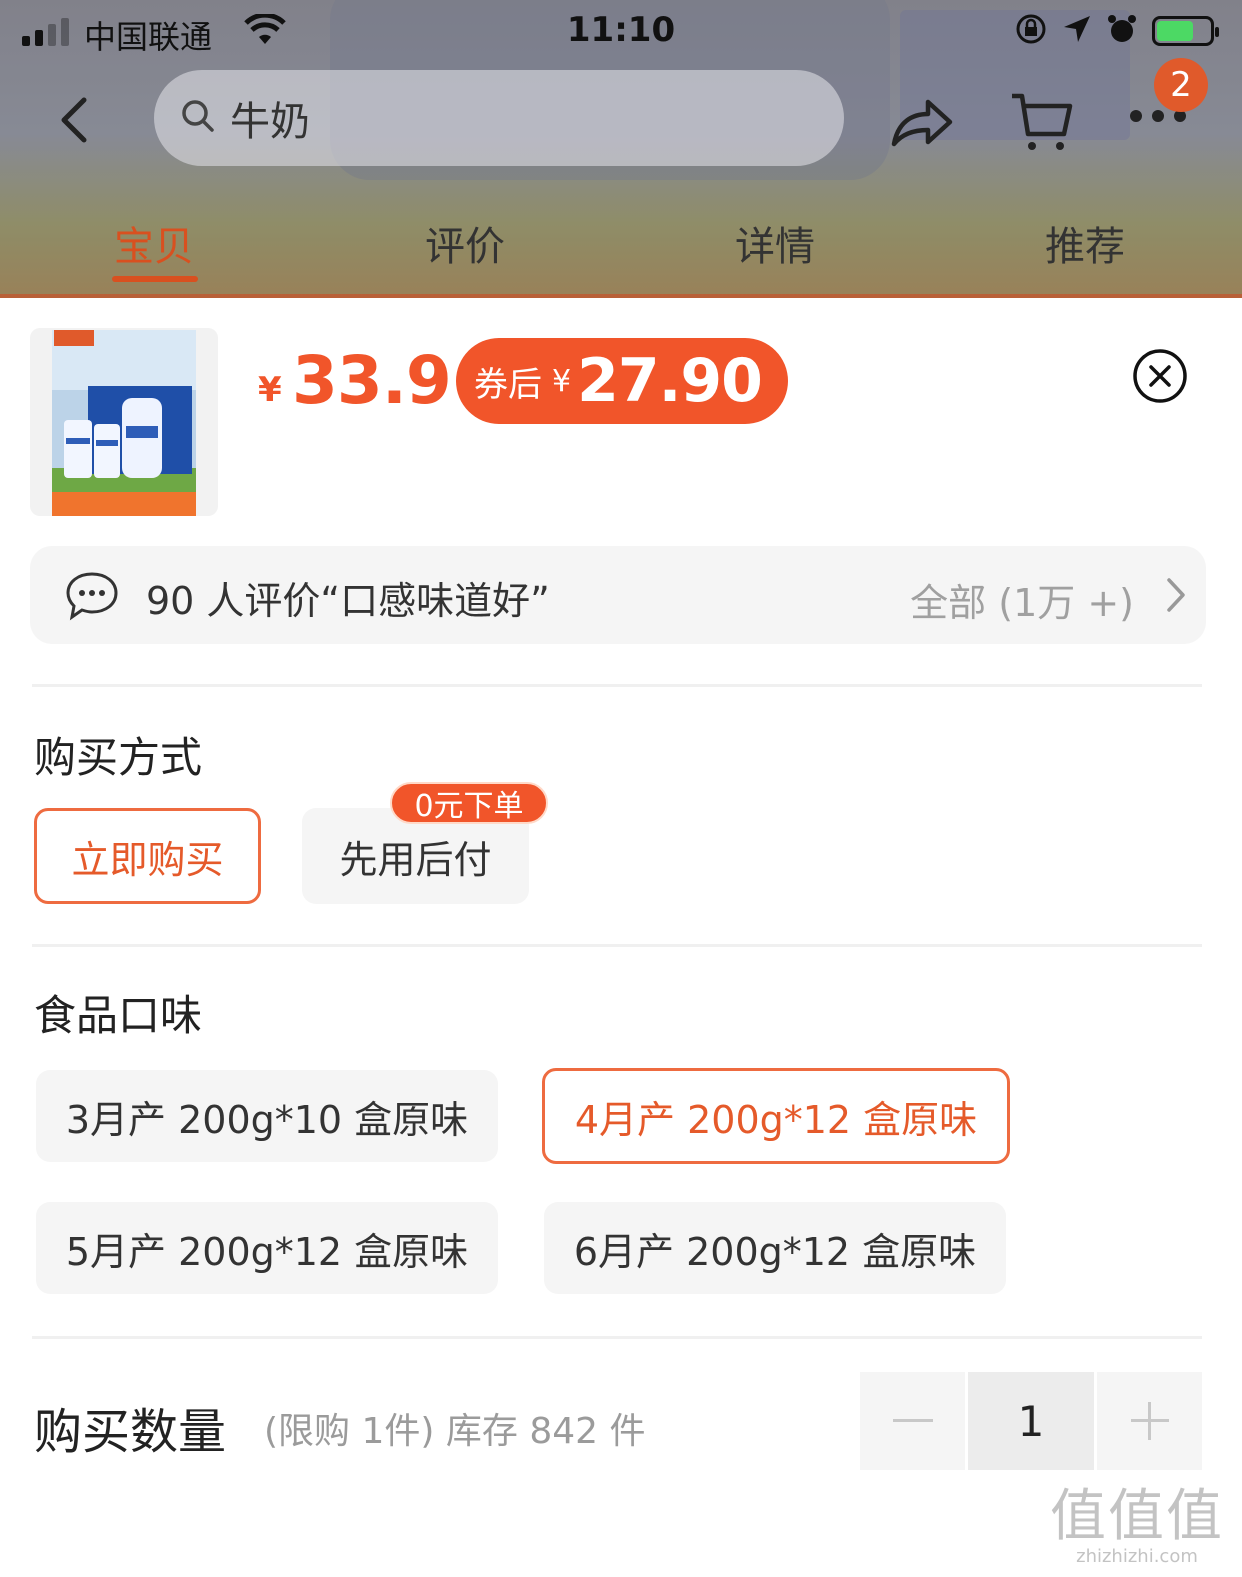  Describe the element at coordinates (124, 422) in the screenshot. I see `product-thumbnail` at that location.